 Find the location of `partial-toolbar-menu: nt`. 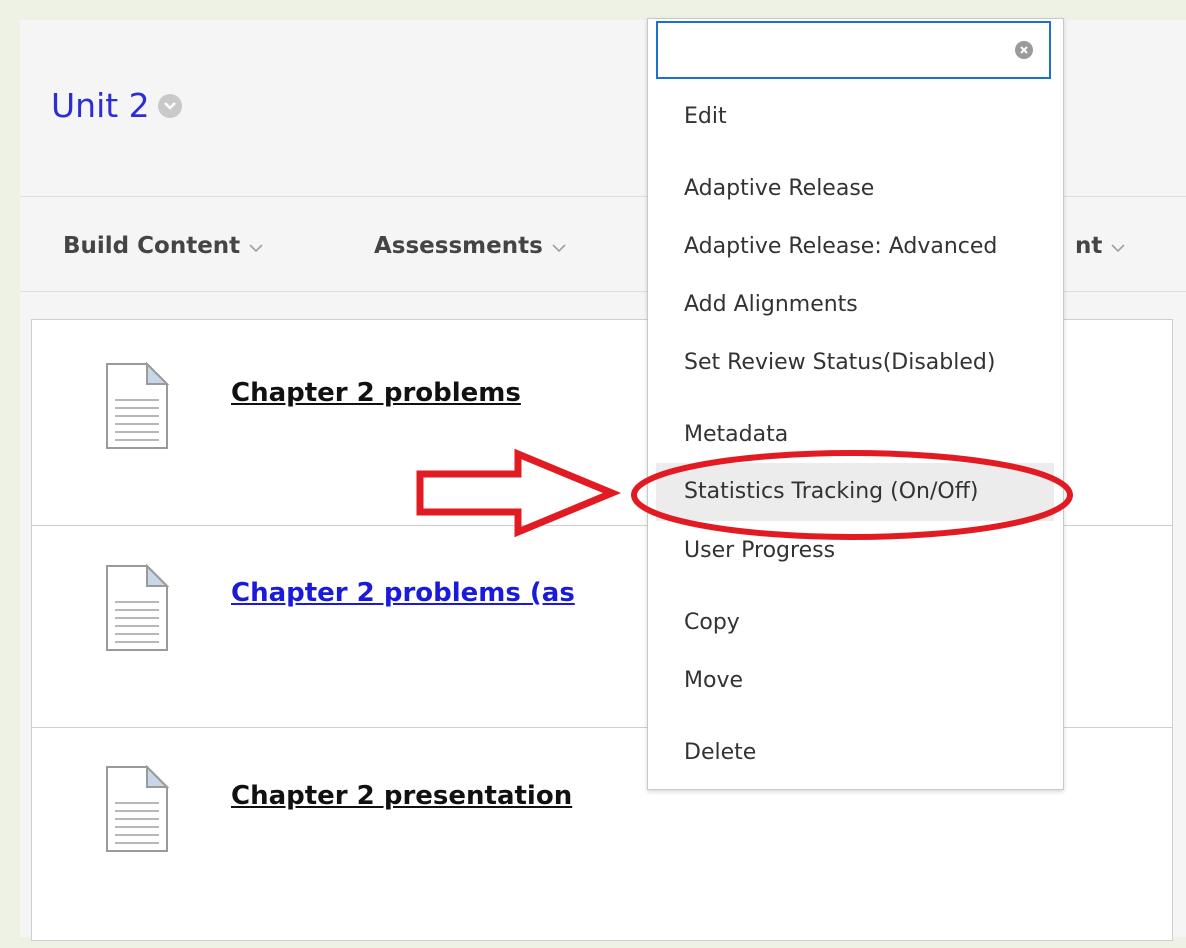

partial-toolbar-menu: nt is located at coordinates (1100, 246).